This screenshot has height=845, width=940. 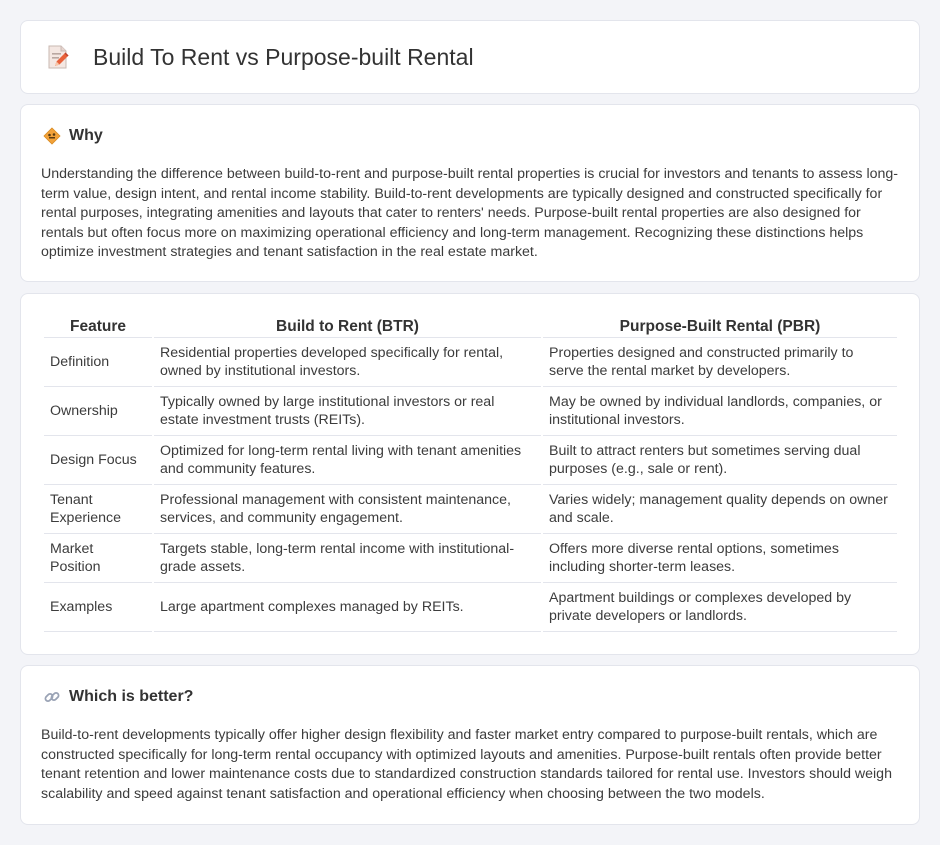 What do you see at coordinates (347, 327) in the screenshot?
I see `header-btr: Build to Rent (BTR)` at bounding box center [347, 327].